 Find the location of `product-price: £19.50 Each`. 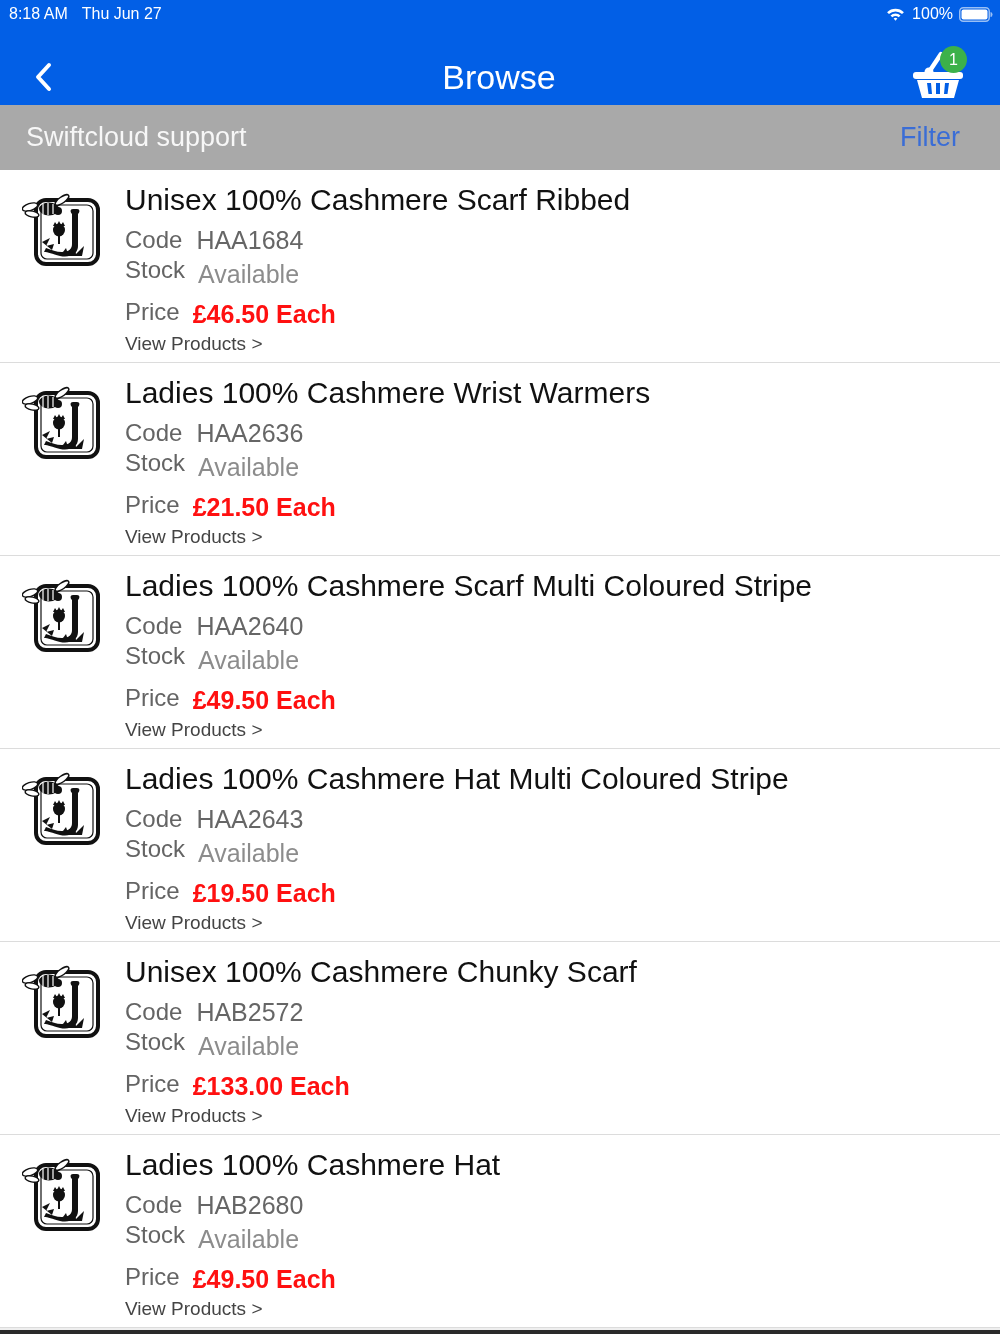

product-price: £19.50 Each is located at coordinates (264, 893).